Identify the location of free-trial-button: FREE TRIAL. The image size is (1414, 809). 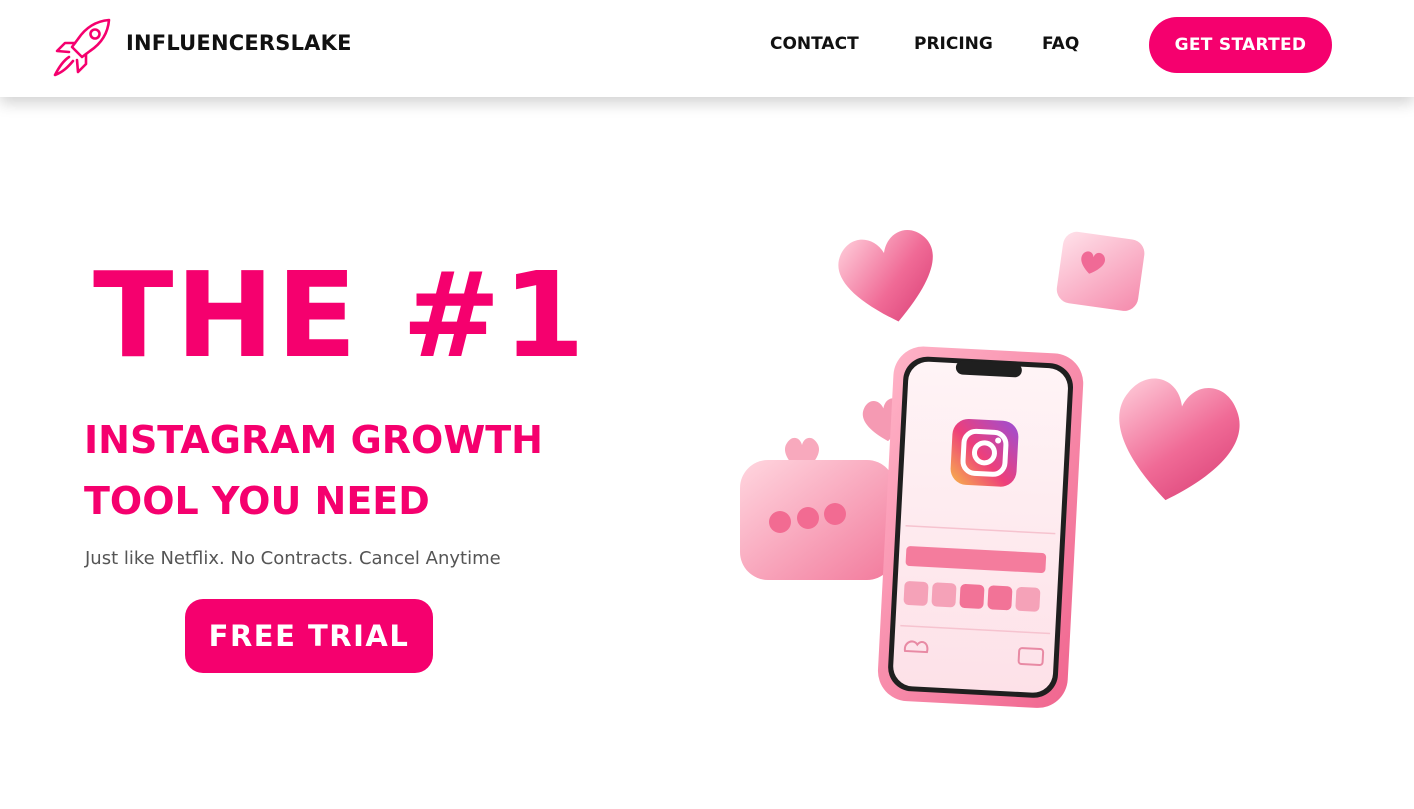
(309, 636).